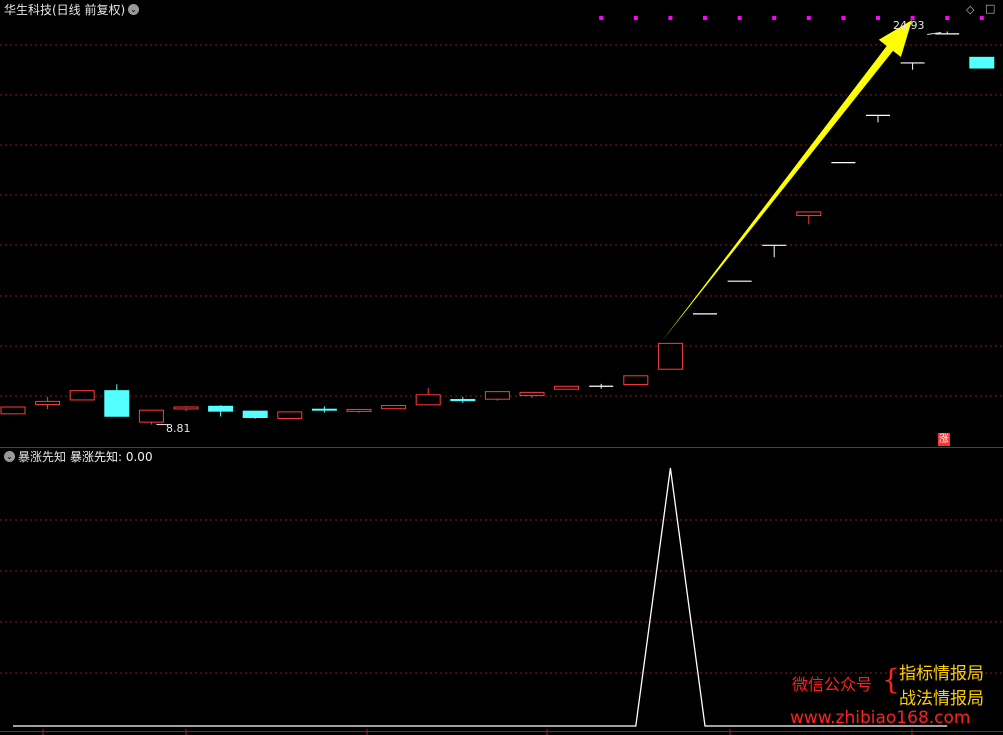 This screenshot has height=735, width=1003. Describe the element at coordinates (941, 674) in the screenshot. I see `watermark-line1: 指标情报局` at that location.